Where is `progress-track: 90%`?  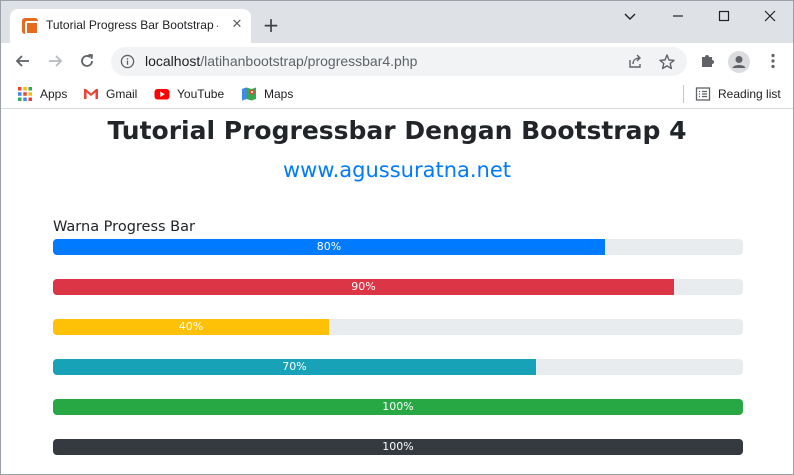
progress-track: 90% is located at coordinates (398, 287).